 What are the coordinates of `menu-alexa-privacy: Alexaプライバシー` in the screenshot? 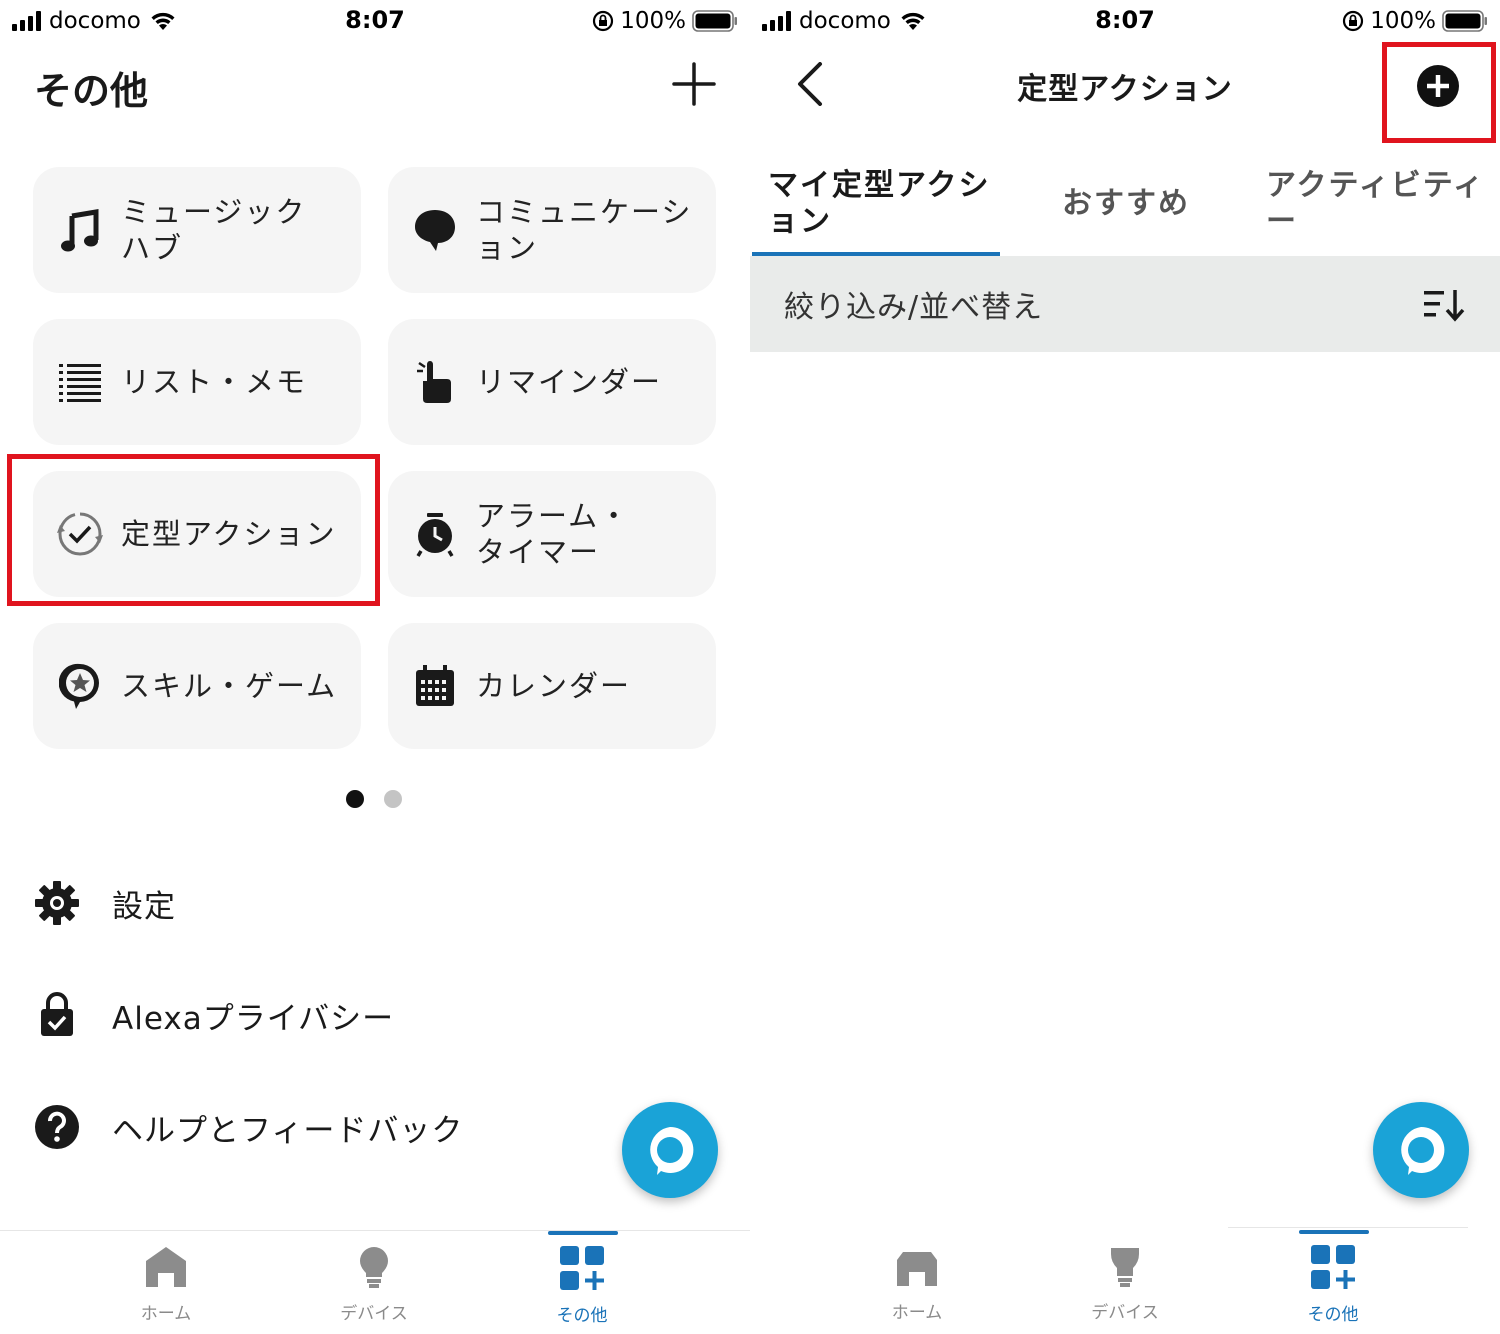 It's located at (214, 1015).